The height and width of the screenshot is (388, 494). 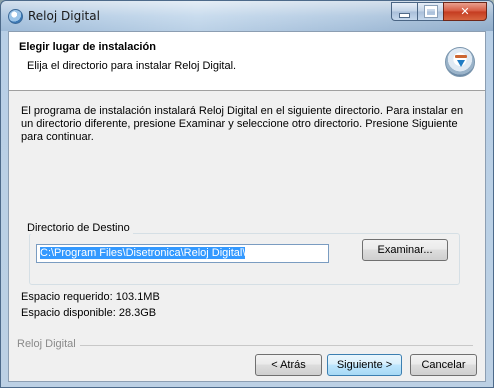 What do you see at coordinates (404, 15) in the screenshot?
I see `minimize-icon` at bounding box center [404, 15].